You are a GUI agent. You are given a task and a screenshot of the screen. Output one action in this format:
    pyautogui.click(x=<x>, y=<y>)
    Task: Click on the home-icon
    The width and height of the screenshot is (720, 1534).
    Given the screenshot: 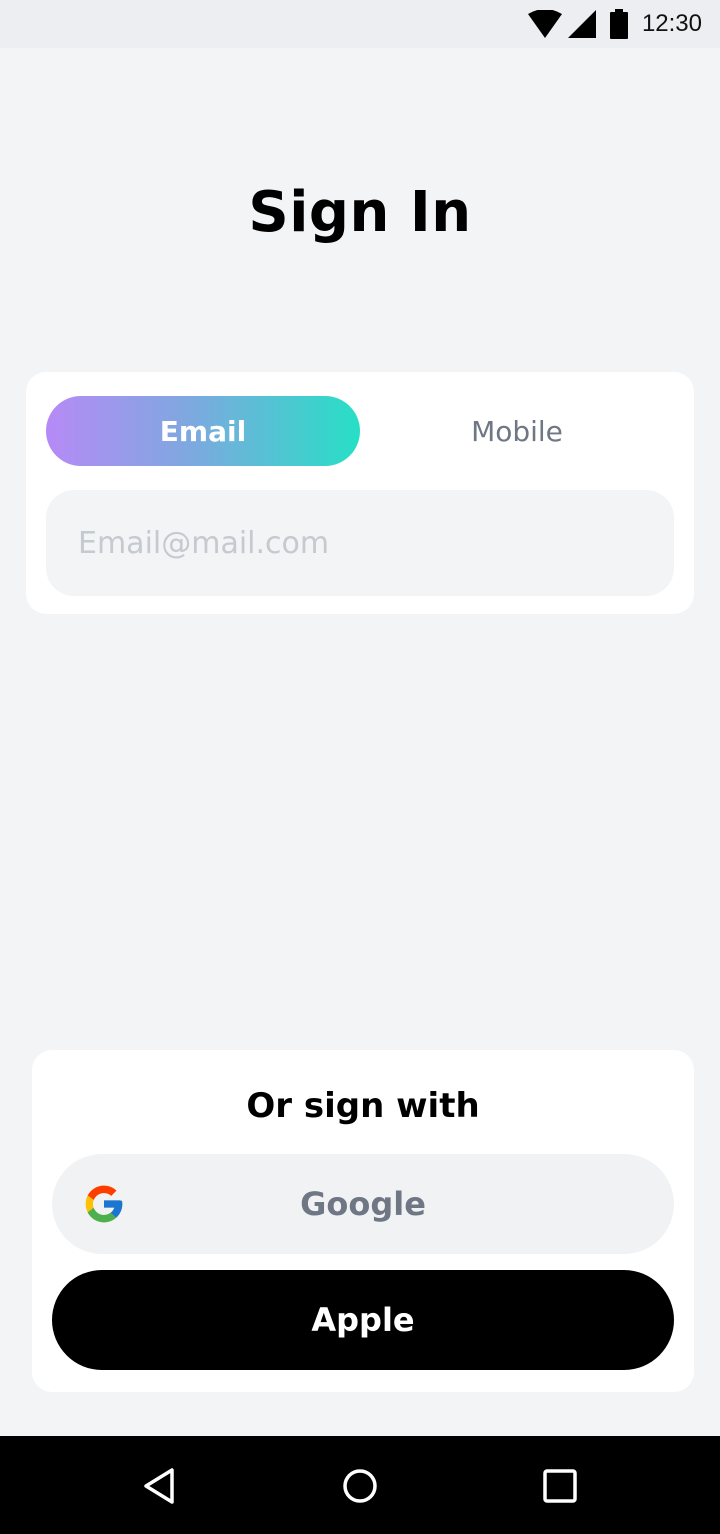 What is the action you would take?
    pyautogui.click(x=360, y=1486)
    